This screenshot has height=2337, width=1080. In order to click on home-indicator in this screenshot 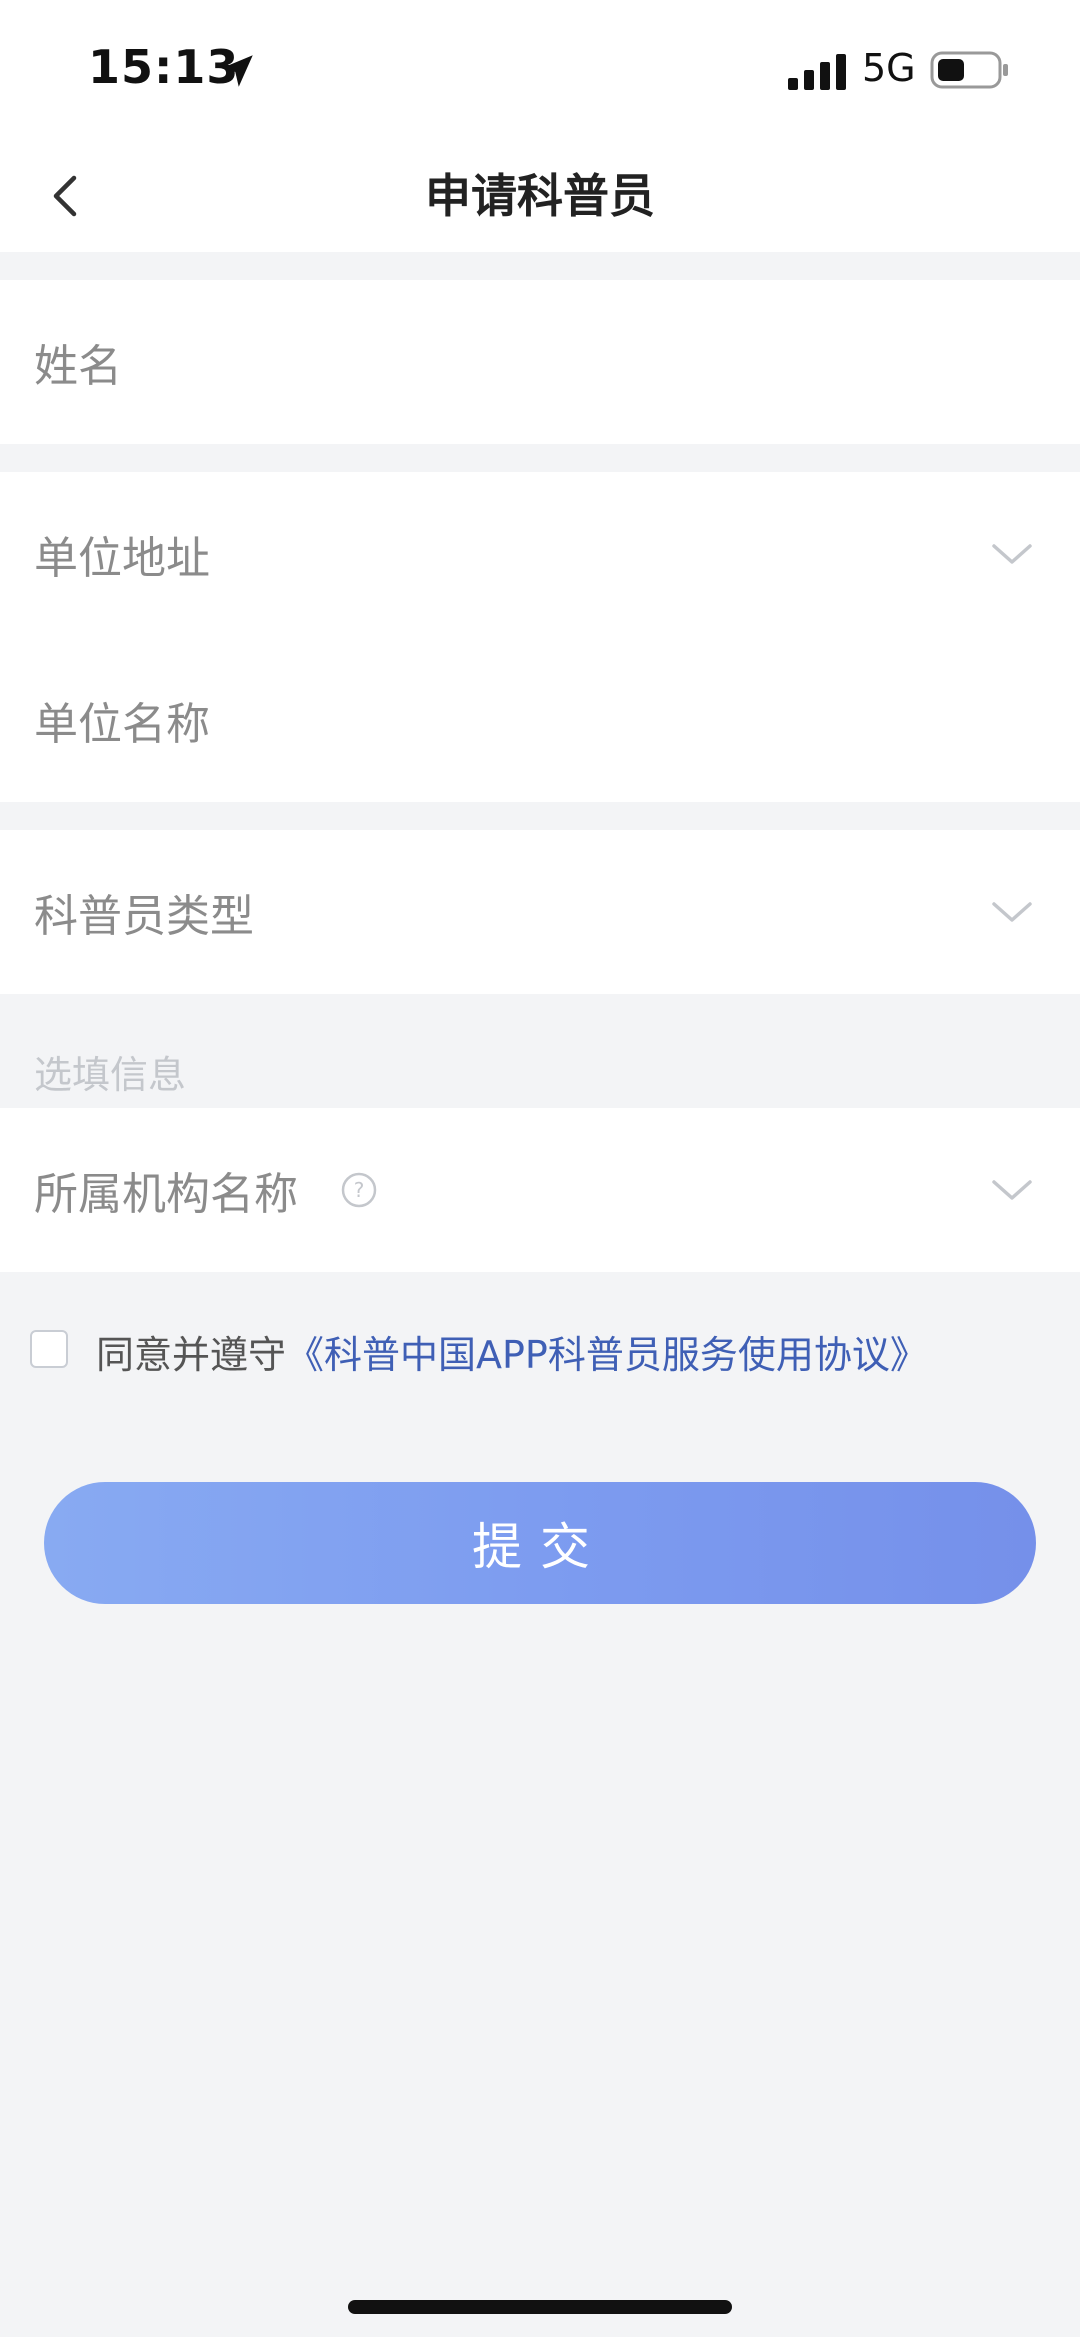, I will do `click(540, 2307)`.